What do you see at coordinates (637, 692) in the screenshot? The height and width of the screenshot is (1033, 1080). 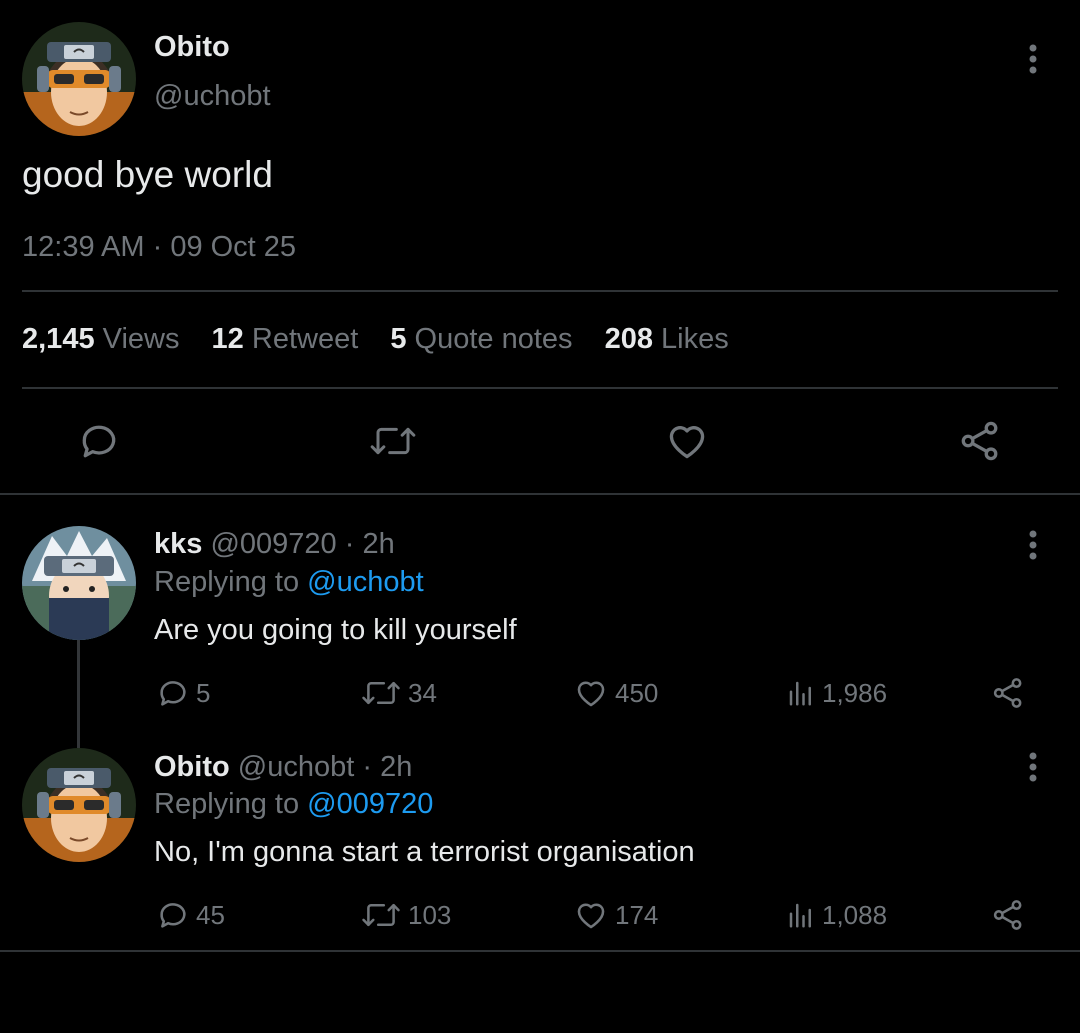 I see `like-count: 450` at bounding box center [637, 692].